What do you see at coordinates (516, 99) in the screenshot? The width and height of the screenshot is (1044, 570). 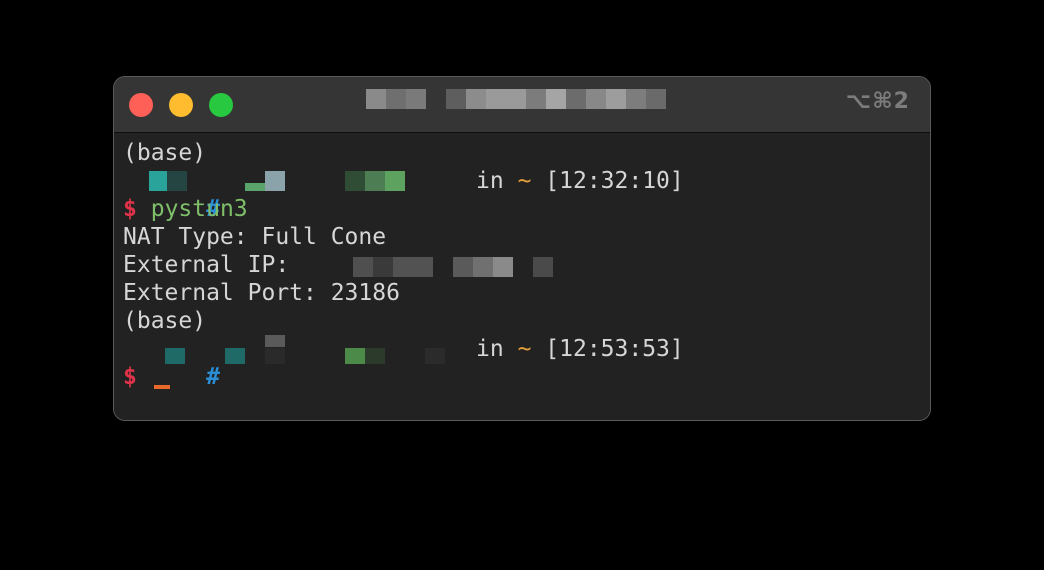 I see `window-title-redacted` at bounding box center [516, 99].